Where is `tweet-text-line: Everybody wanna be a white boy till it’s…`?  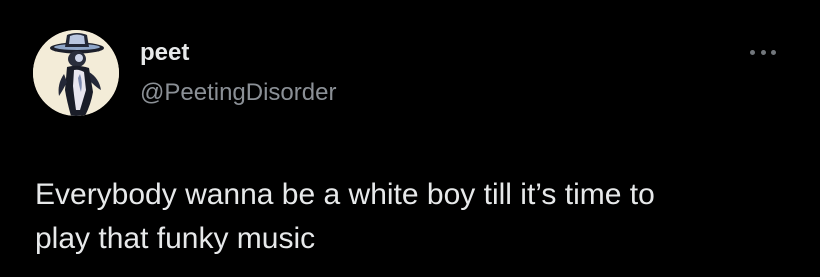 tweet-text-line: Everybody wanna be a white boy till it’s… is located at coordinates (345, 194).